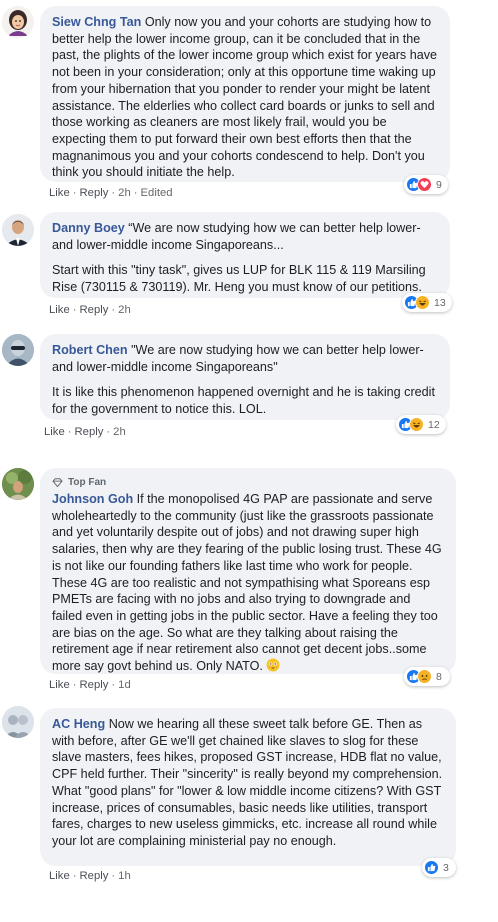  Describe the element at coordinates (78, 724) in the screenshot. I see `author-name: AC Heng` at that location.